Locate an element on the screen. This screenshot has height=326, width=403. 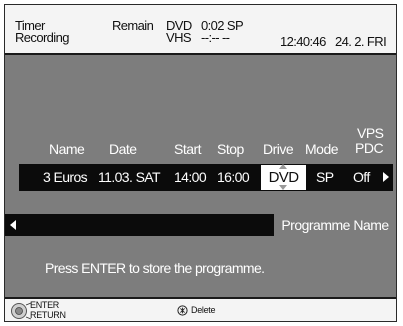
column-header-name: Name is located at coordinates (67, 149).